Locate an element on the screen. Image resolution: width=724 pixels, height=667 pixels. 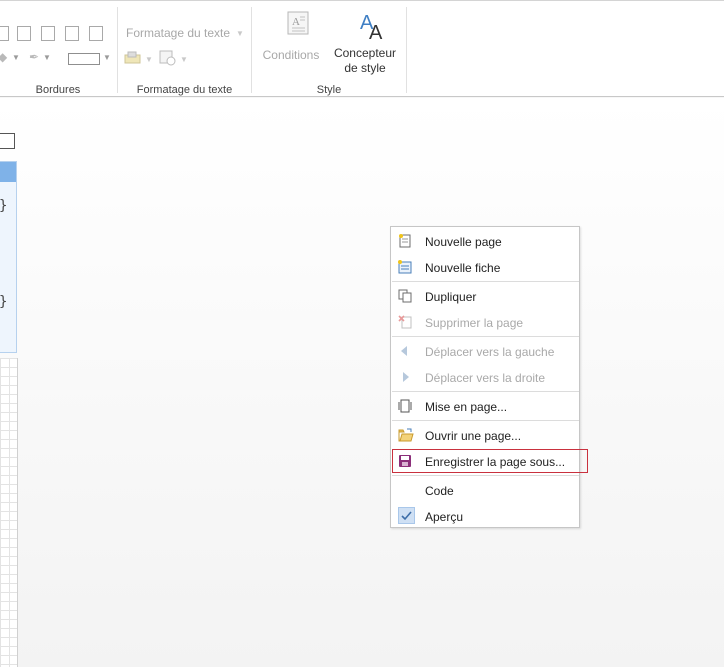
arrow-left-icon is located at coordinates (404, 351).